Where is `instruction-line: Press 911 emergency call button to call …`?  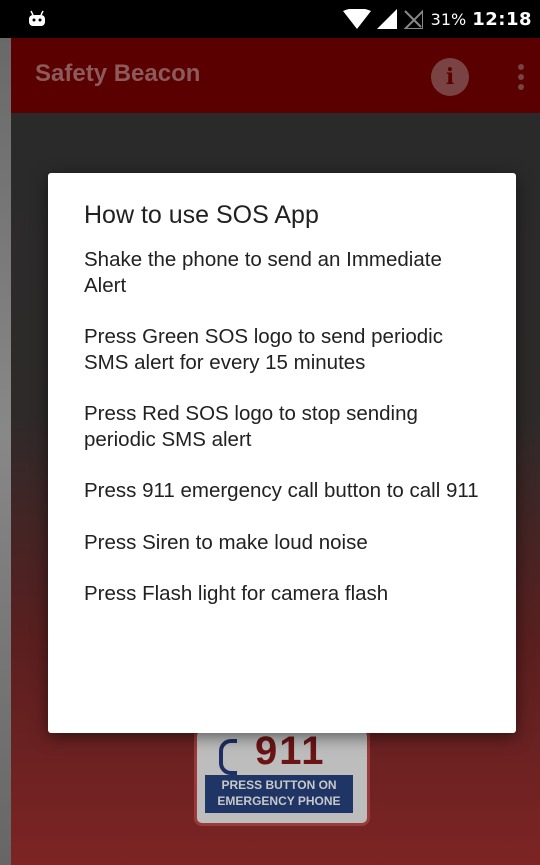
instruction-line: Press 911 emergency call button to call … is located at coordinates (281, 490).